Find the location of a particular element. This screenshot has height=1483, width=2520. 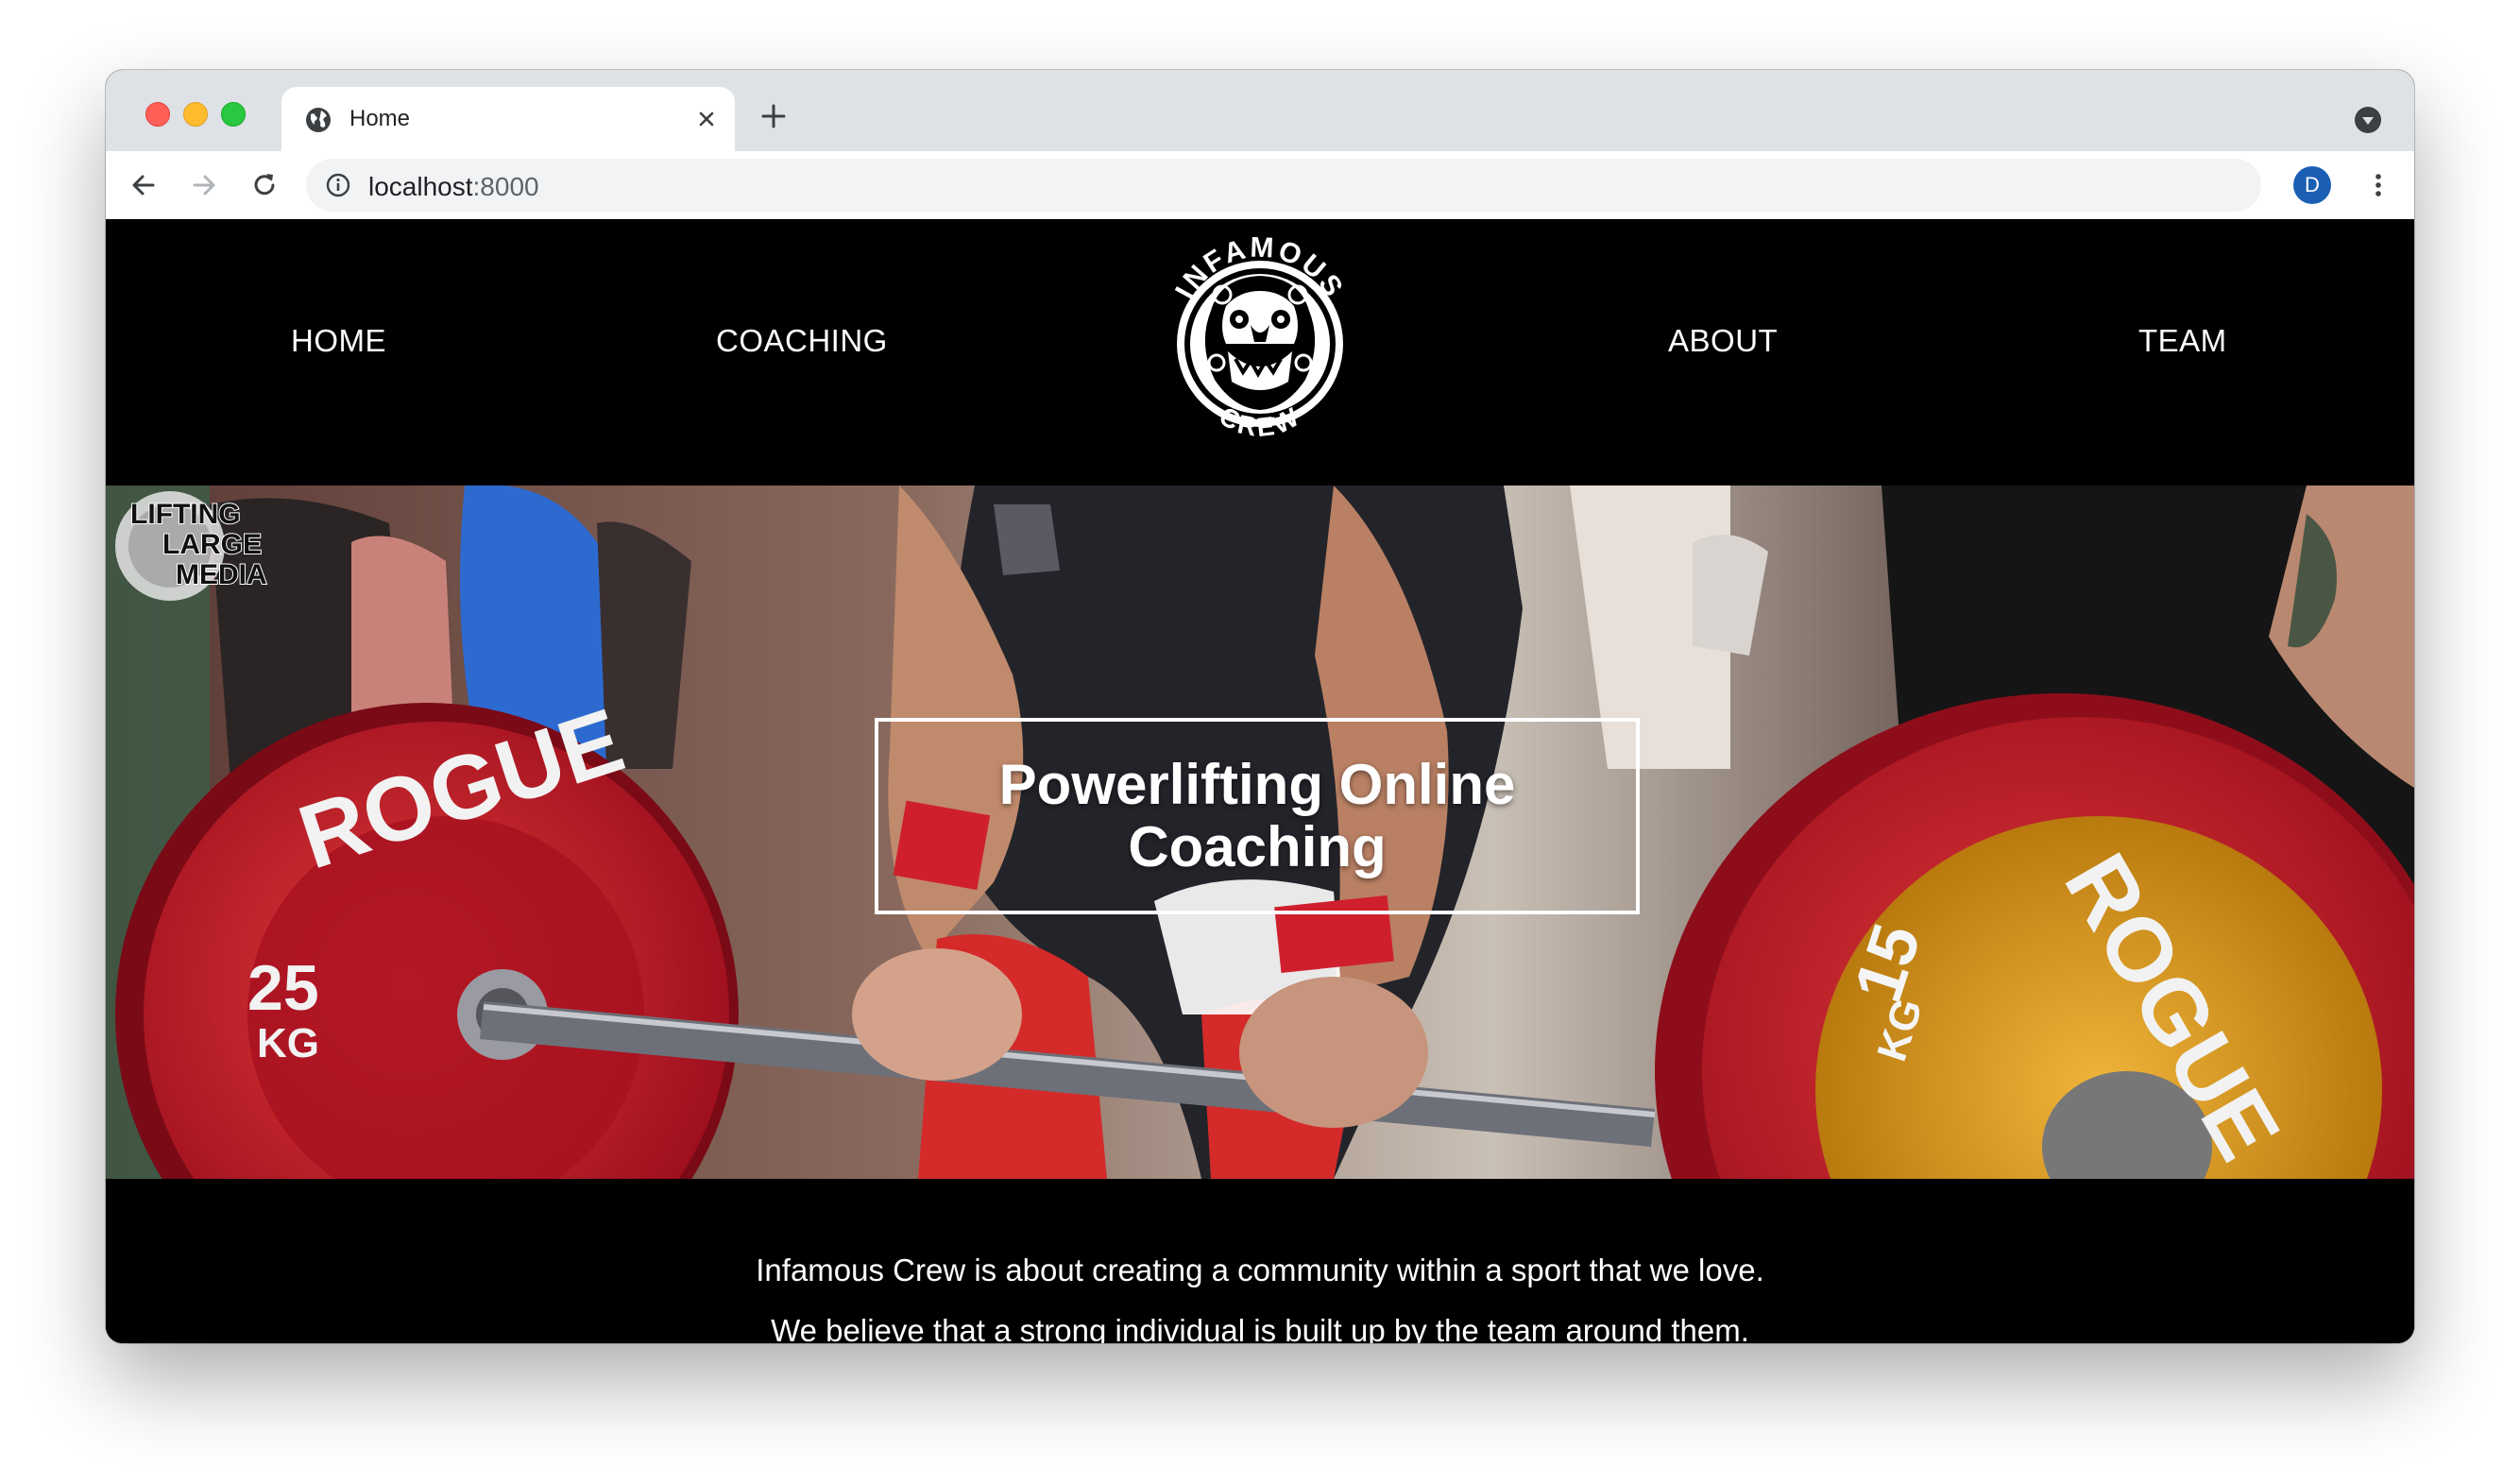

url-port: :8000 is located at coordinates (505, 186).